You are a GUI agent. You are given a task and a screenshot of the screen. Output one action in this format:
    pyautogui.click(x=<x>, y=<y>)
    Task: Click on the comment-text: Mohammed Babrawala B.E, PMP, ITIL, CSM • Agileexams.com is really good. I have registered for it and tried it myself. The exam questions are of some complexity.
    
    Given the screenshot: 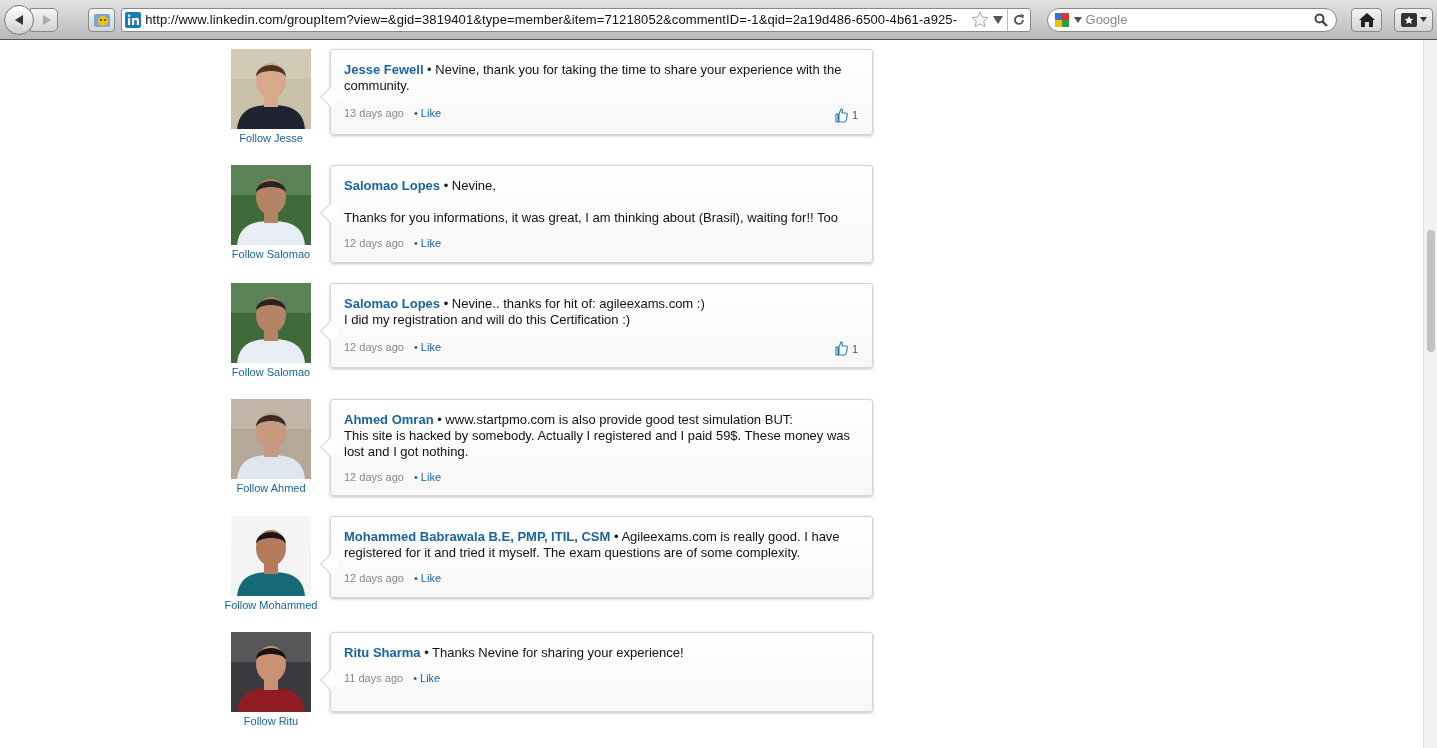 What is the action you would take?
    pyautogui.click(x=592, y=545)
    